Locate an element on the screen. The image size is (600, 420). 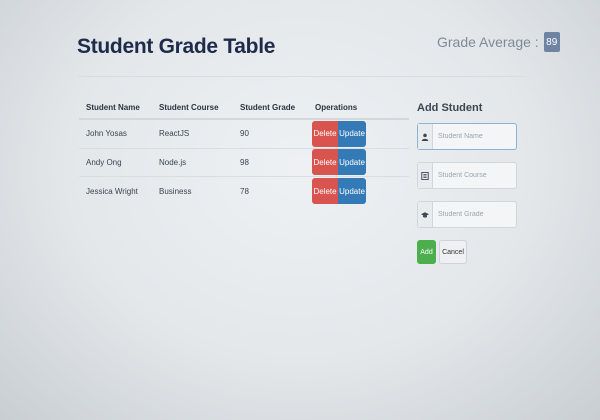
student-grade-field is located at coordinates (467, 214).